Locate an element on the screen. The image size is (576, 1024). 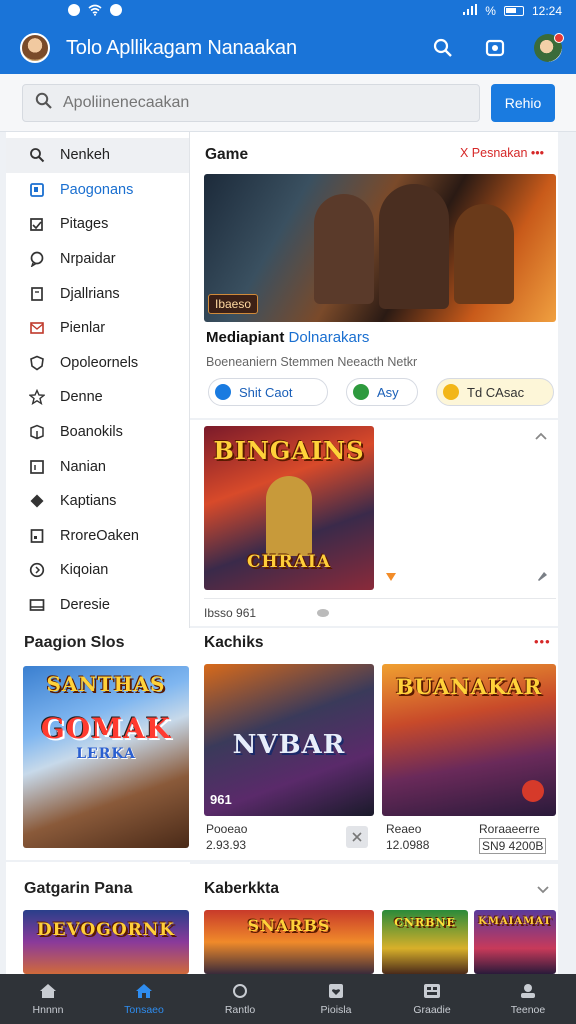
game-card-santhas: SANTHAS GOMAK LERKA is located at coordinates (106, 757).